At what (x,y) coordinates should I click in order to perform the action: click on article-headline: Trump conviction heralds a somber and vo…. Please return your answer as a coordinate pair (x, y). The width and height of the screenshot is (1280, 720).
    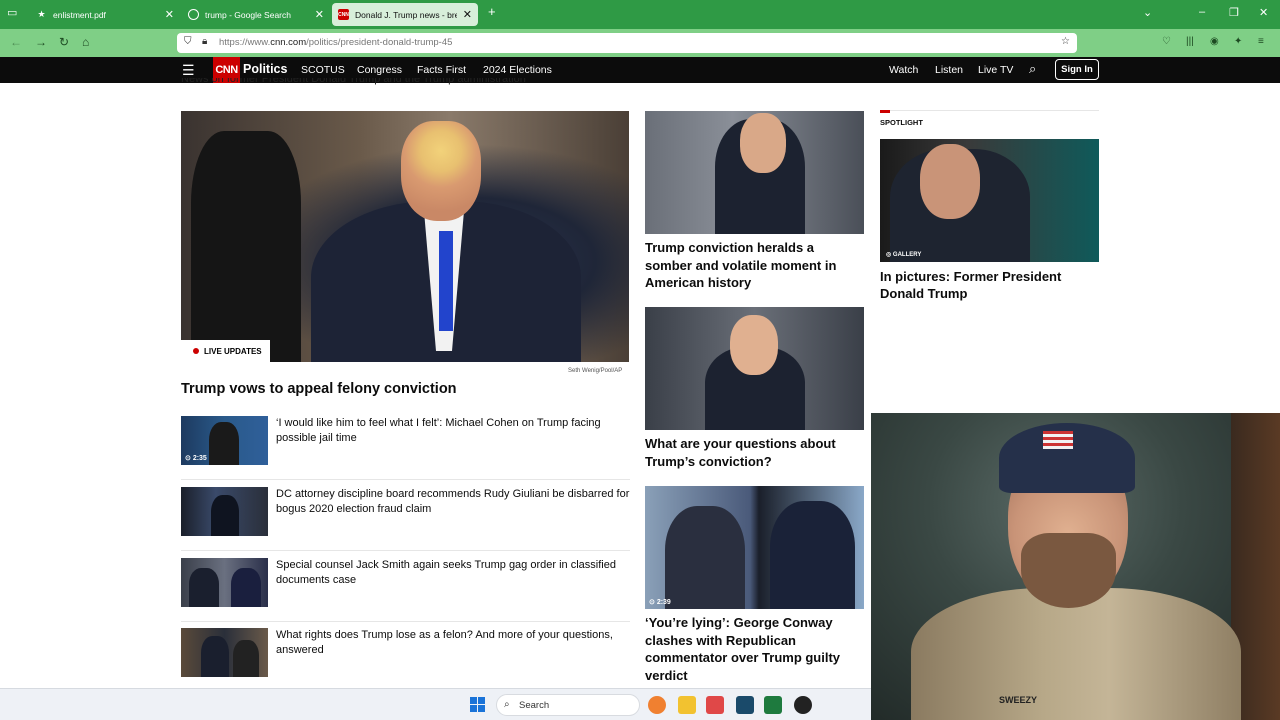
    Looking at the image, I should click on (754, 265).